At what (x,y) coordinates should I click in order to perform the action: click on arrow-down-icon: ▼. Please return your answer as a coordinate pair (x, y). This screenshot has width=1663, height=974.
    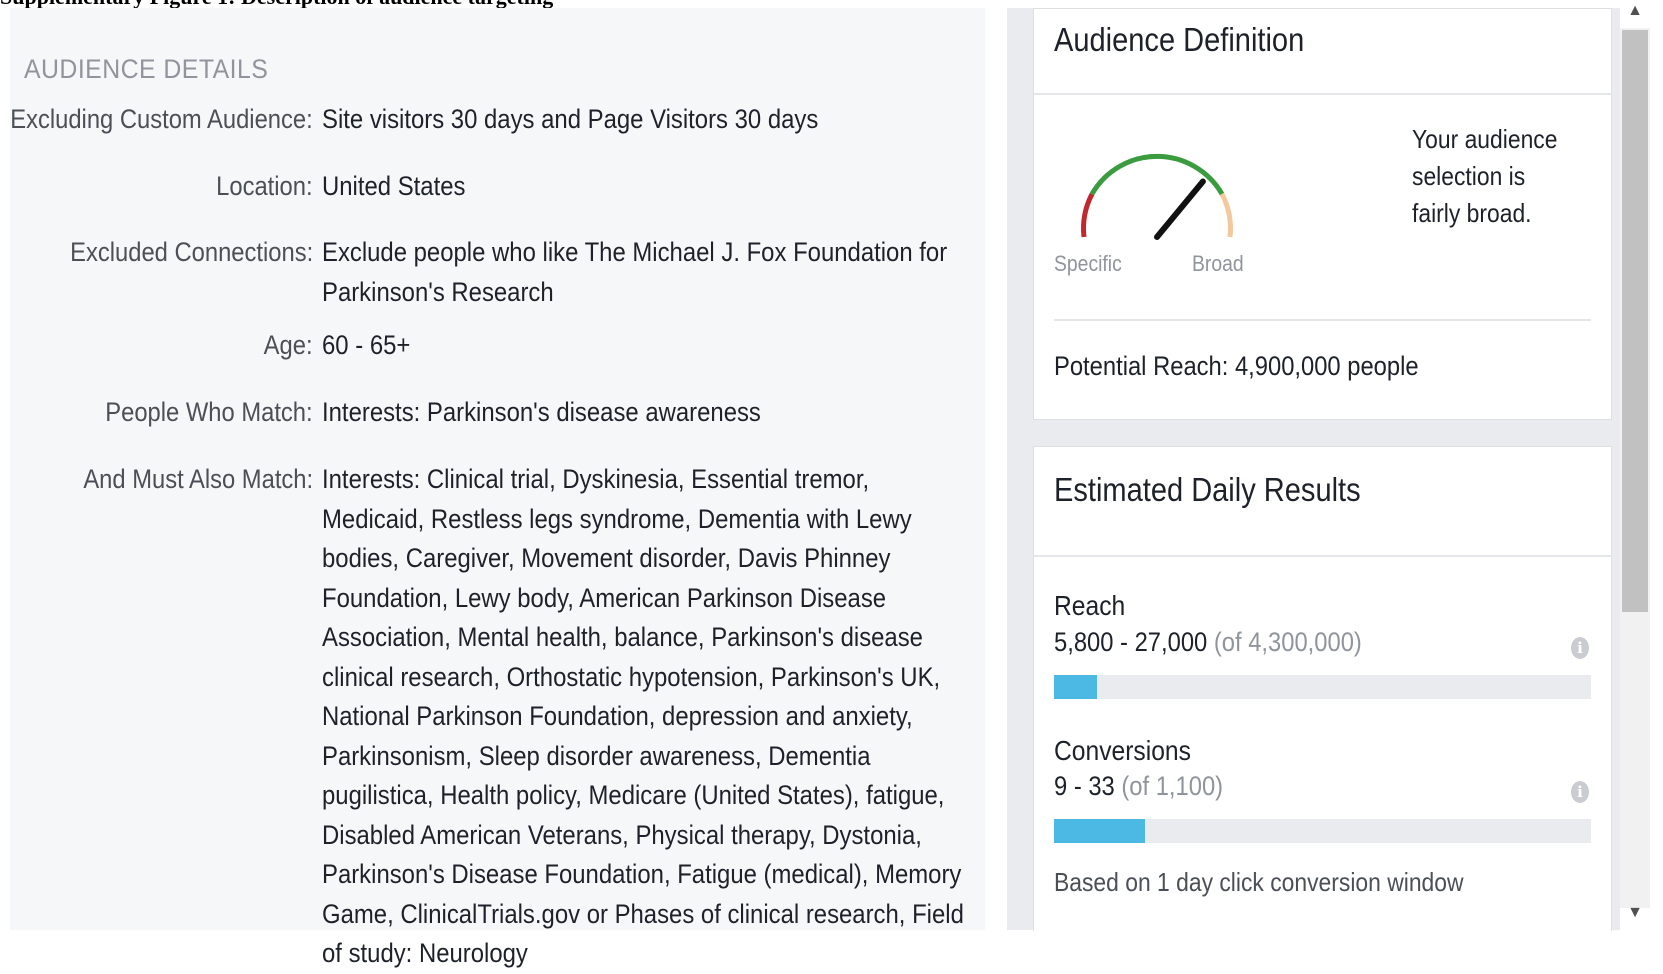
    Looking at the image, I should click on (1635, 913).